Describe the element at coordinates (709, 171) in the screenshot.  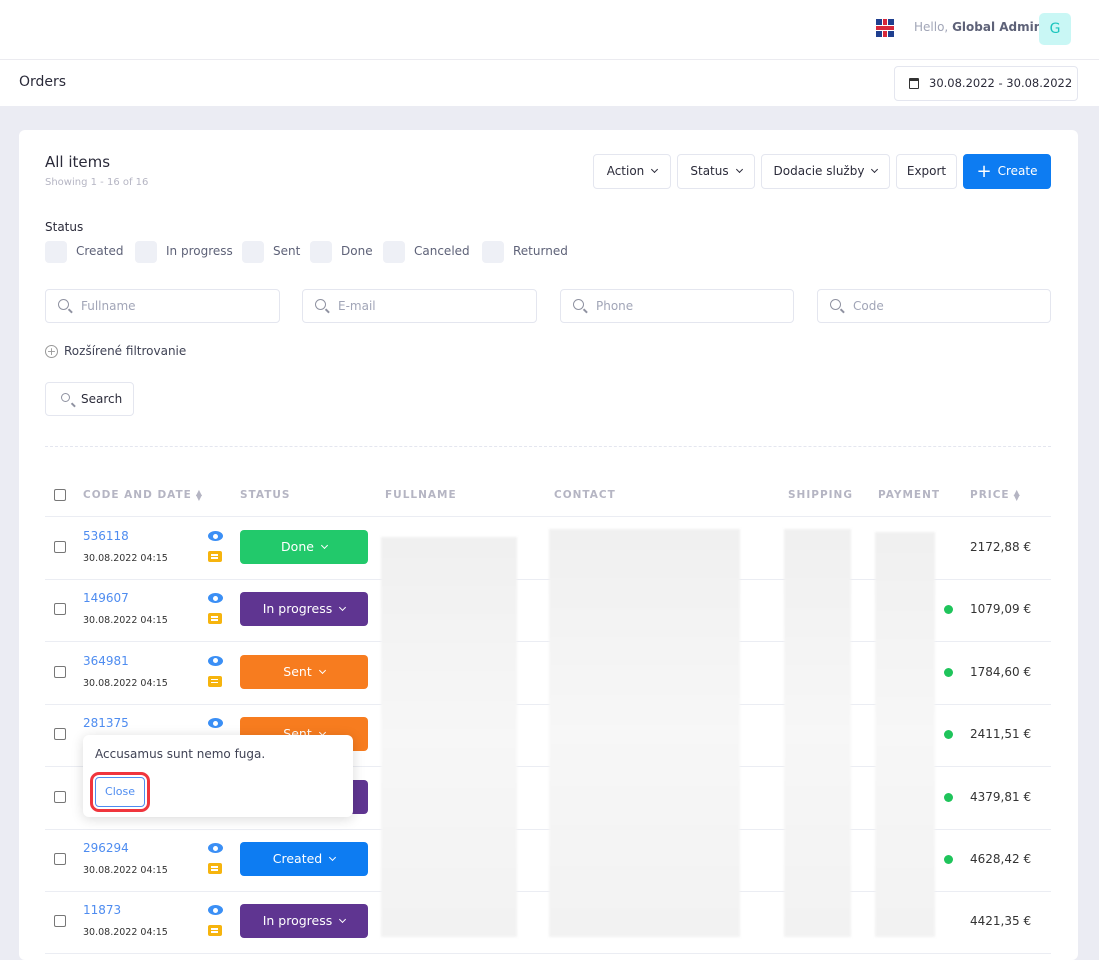
I see `status-label: Status` at that location.